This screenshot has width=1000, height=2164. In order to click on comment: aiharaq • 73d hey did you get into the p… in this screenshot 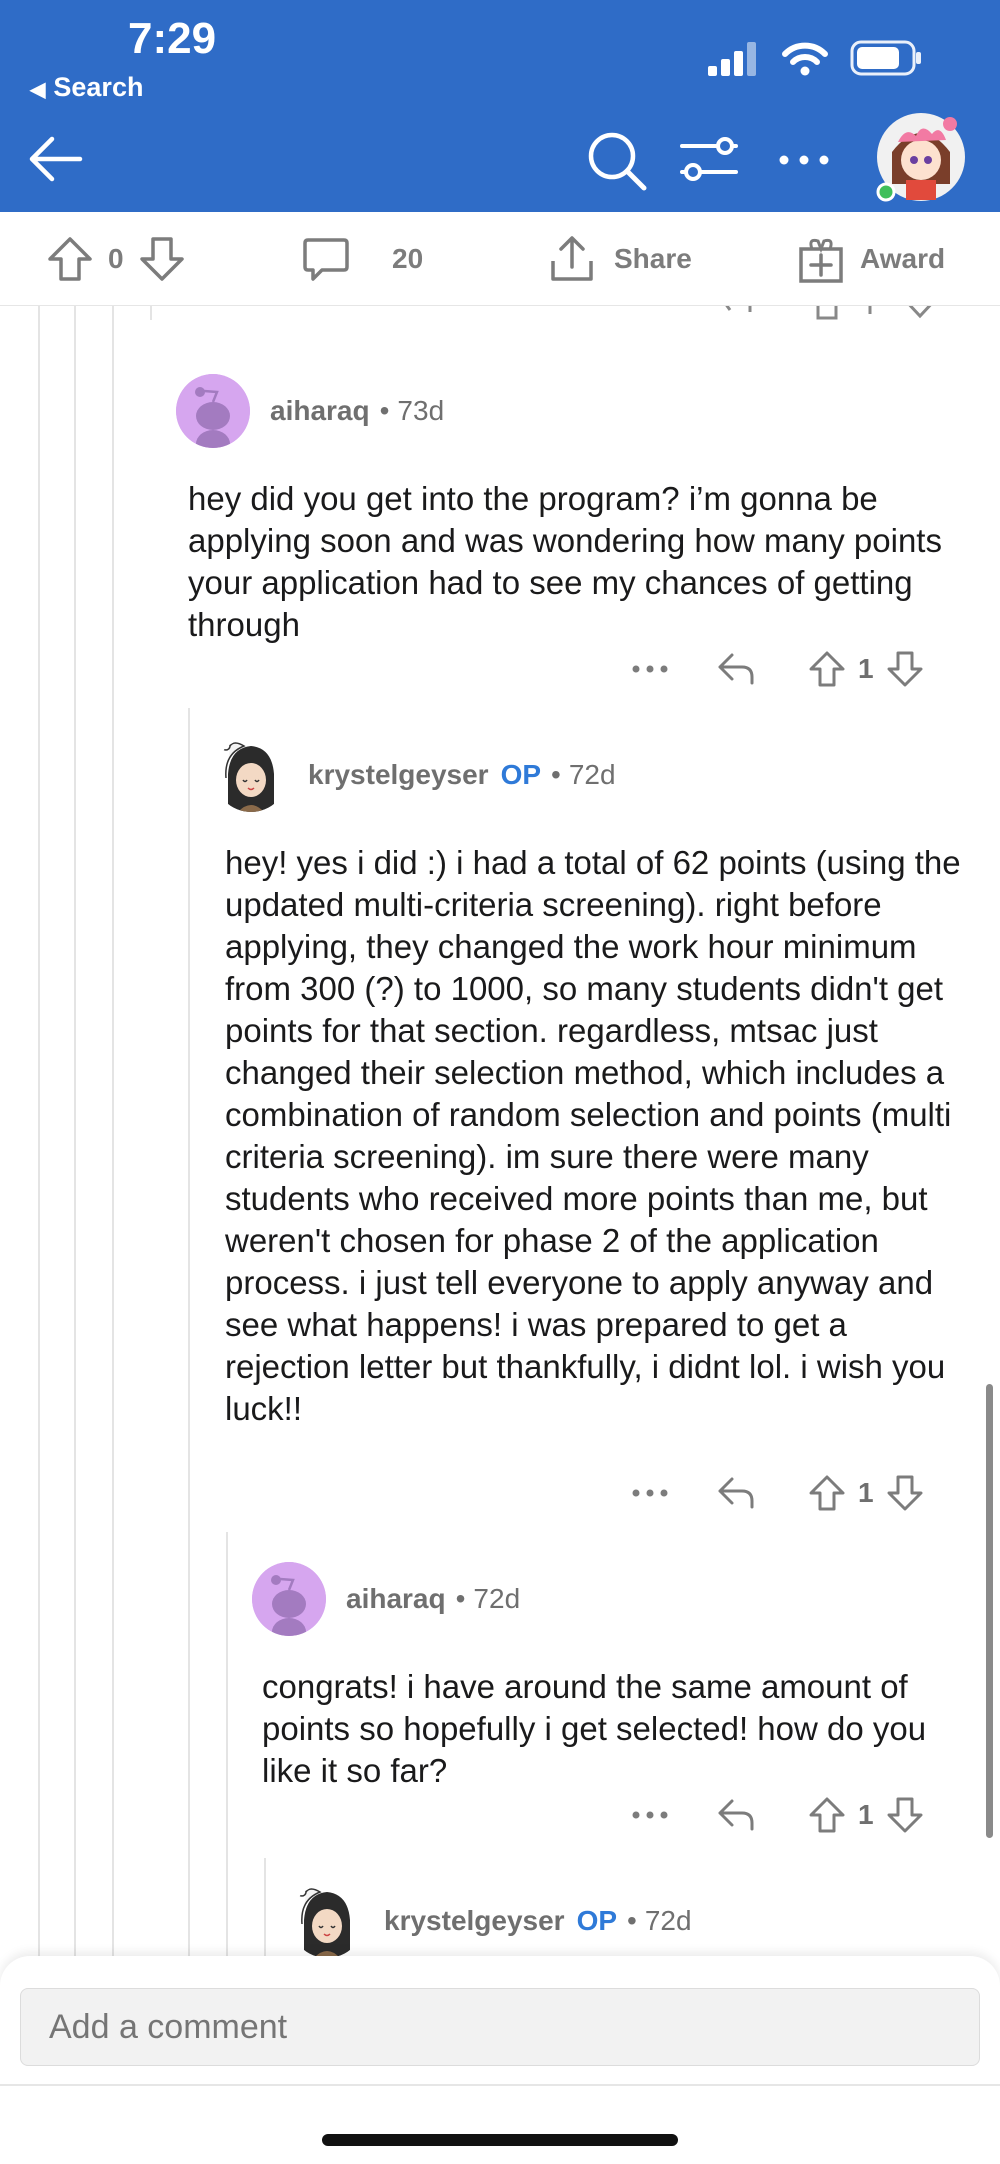, I will do `click(566, 510)`.